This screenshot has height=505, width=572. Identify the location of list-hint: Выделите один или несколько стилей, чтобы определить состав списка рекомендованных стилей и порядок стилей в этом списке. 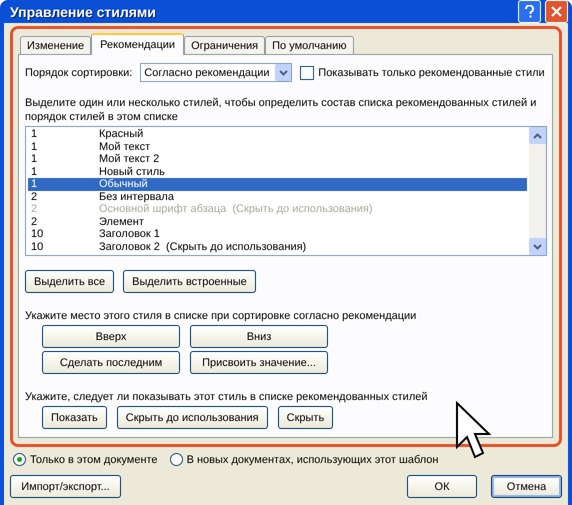
(281, 110).